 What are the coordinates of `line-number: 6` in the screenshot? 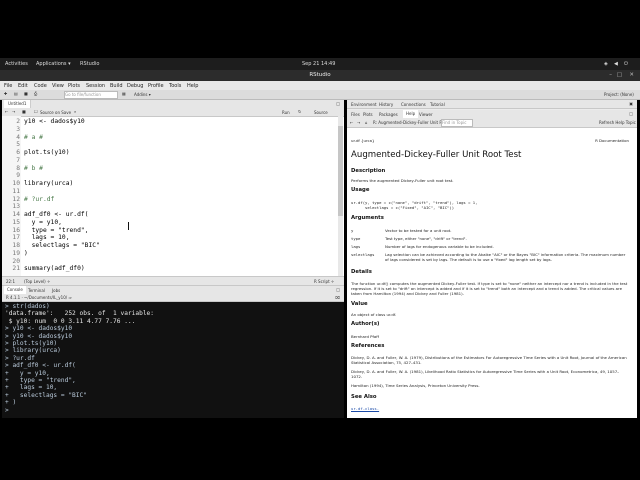 It's located at (18, 152).